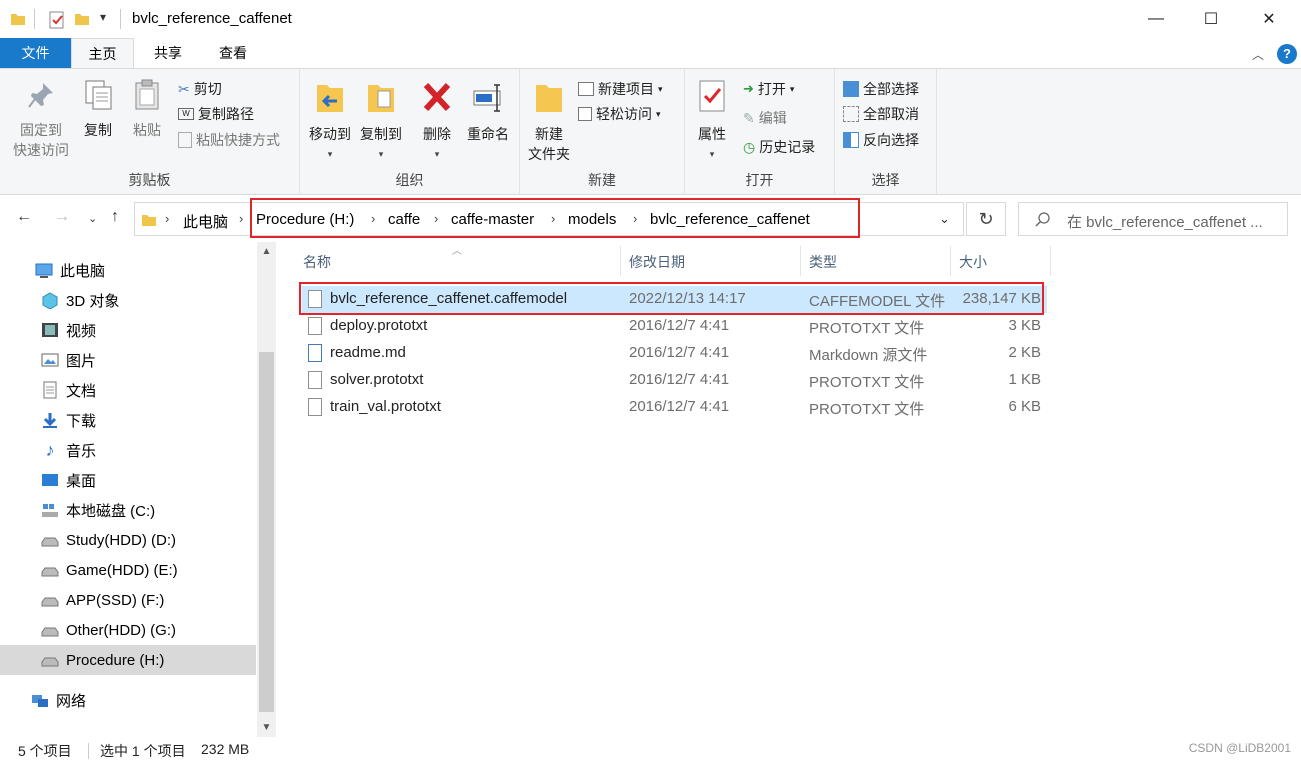 The image size is (1301, 765). What do you see at coordinates (619, 114) in the screenshot?
I see `easy-access-button: 轻松访问 ▾` at bounding box center [619, 114].